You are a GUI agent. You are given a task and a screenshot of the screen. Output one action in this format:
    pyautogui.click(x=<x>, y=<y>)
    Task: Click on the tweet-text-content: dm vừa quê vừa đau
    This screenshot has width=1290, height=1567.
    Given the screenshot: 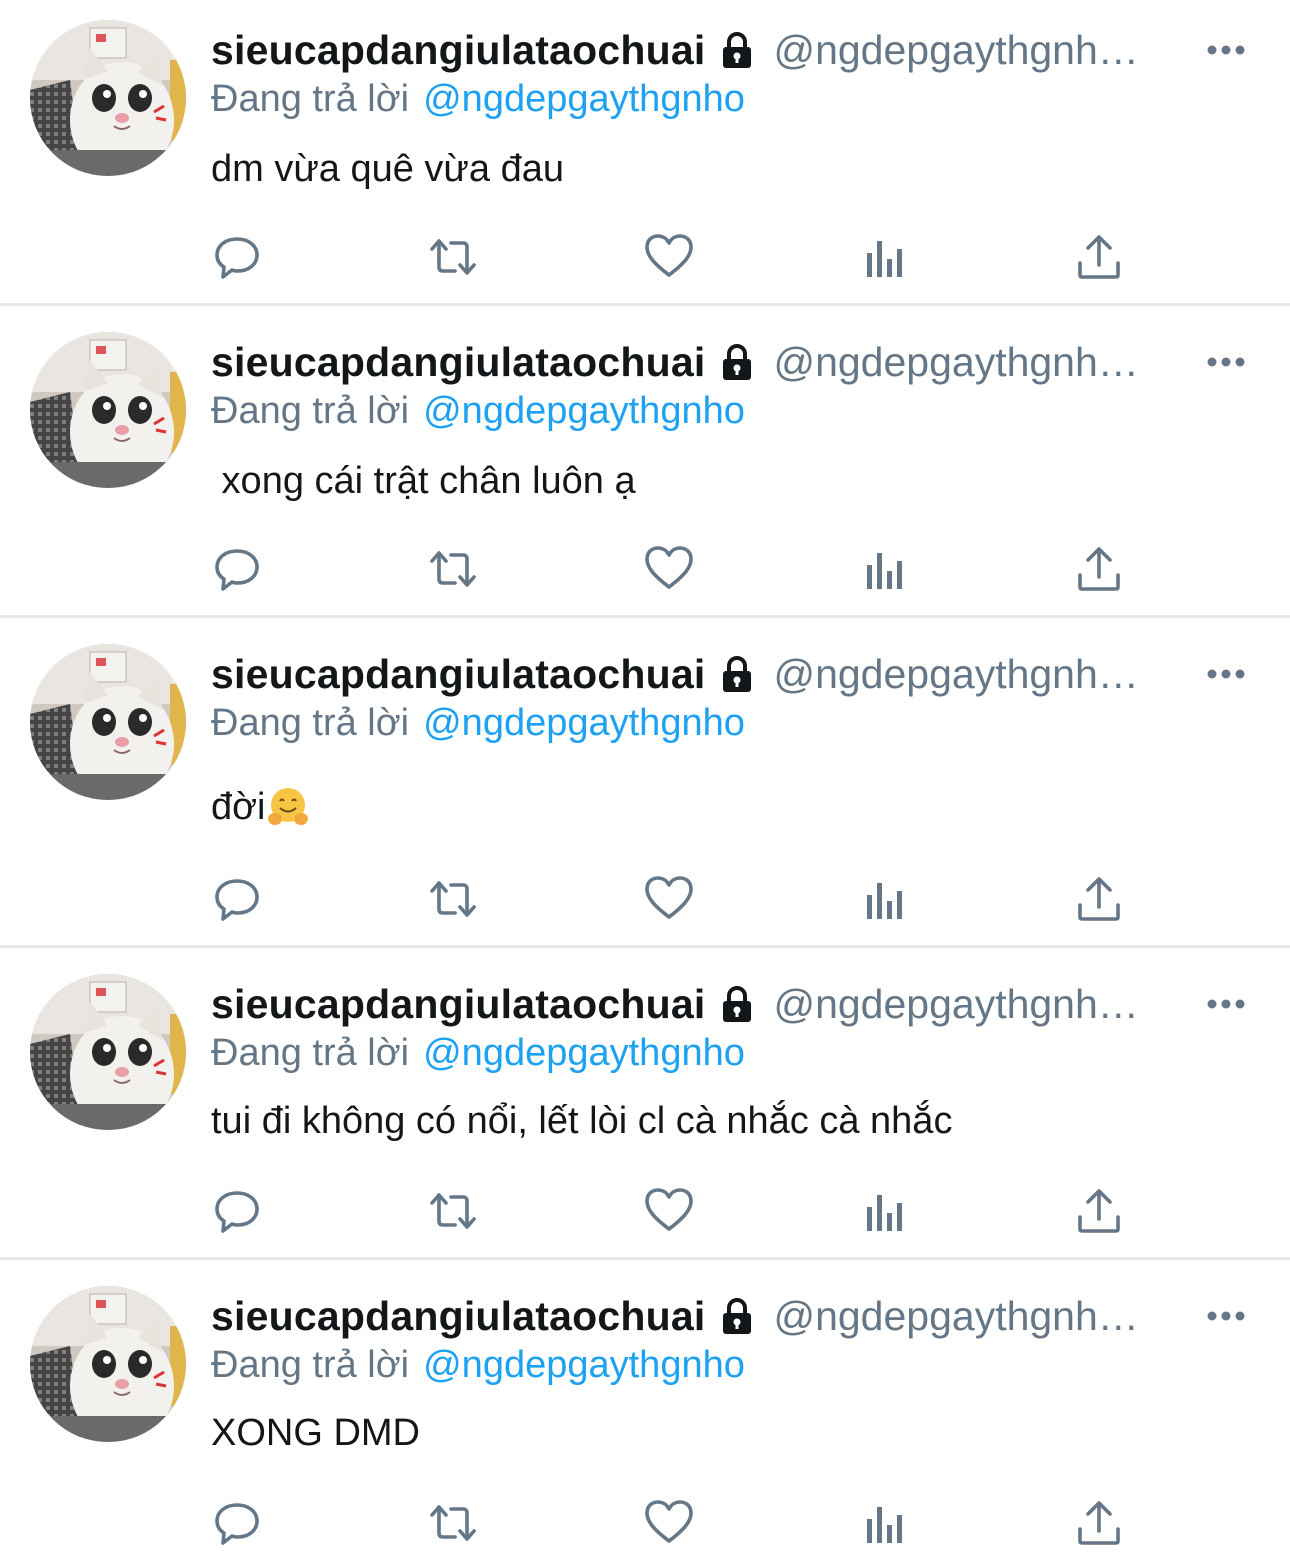 What is the action you would take?
    pyautogui.click(x=387, y=168)
    